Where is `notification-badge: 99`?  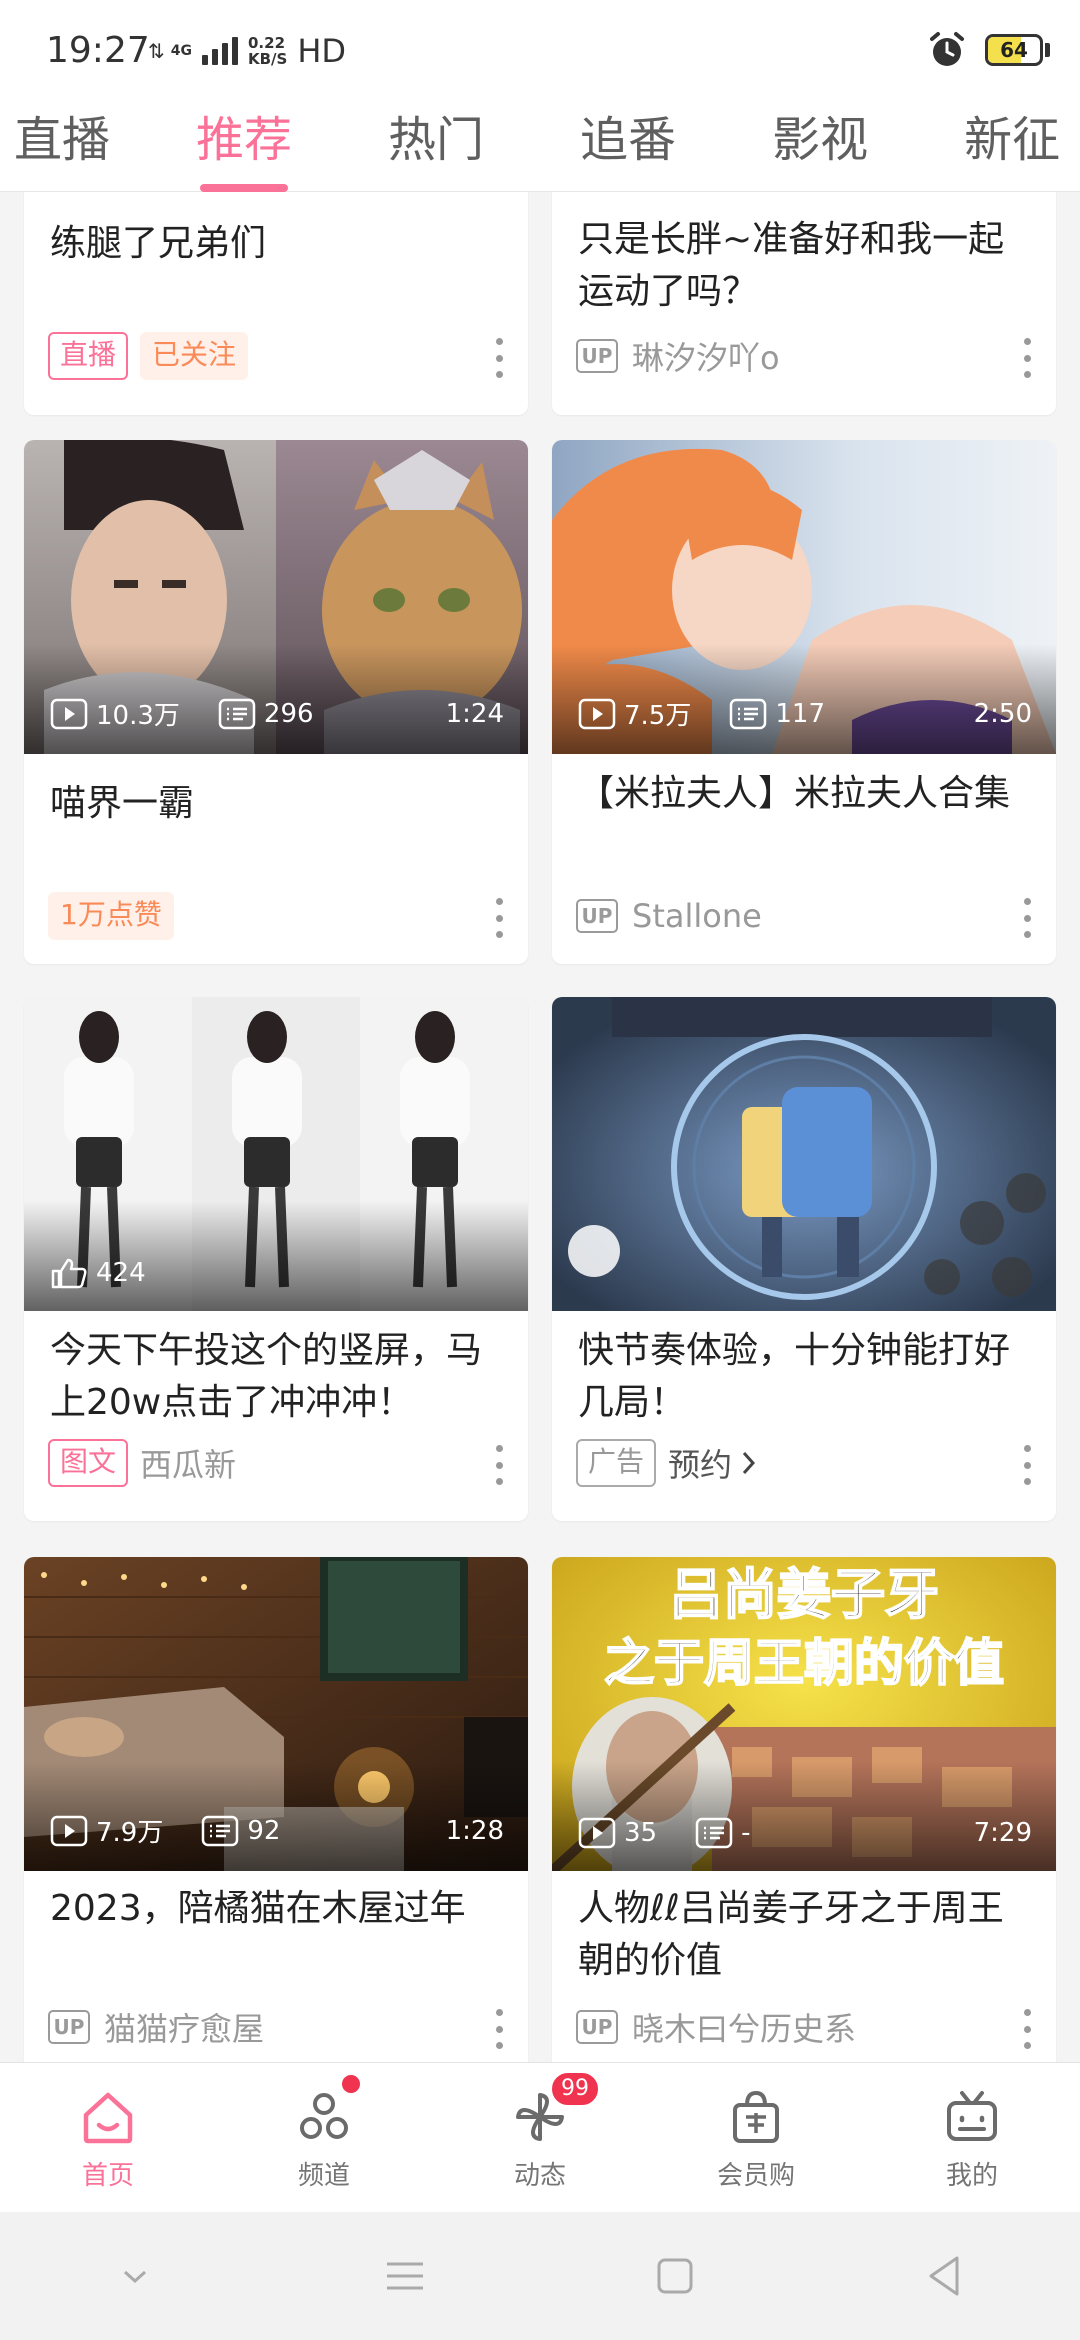
notification-badge: 99 is located at coordinates (575, 2089).